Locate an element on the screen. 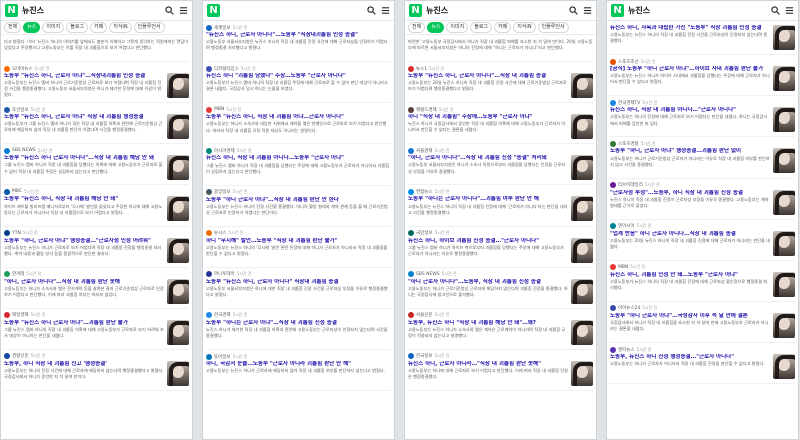 The height and width of the screenshot is (440, 800). press-name: 서울경제 is located at coordinates (424, 151).